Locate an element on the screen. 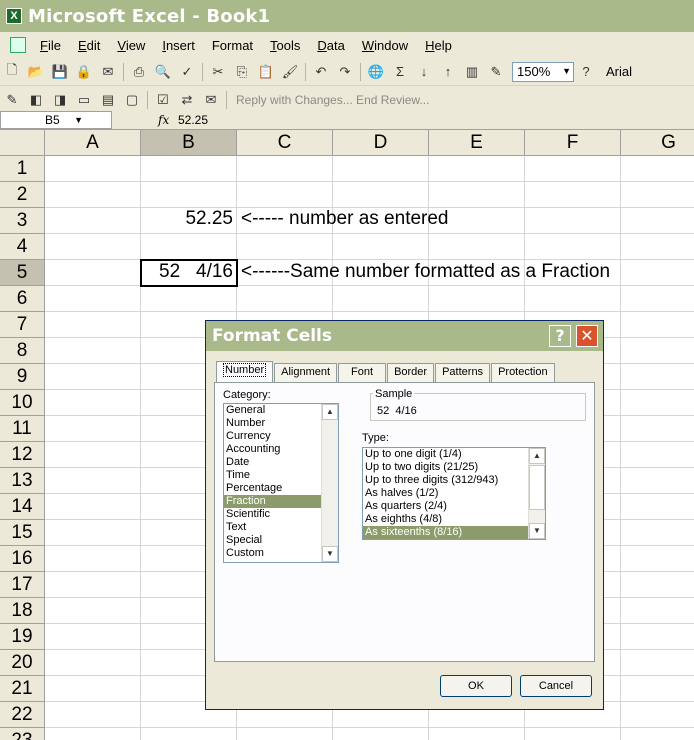 The width and height of the screenshot is (694, 740). menu-insert: Insert is located at coordinates (179, 45).